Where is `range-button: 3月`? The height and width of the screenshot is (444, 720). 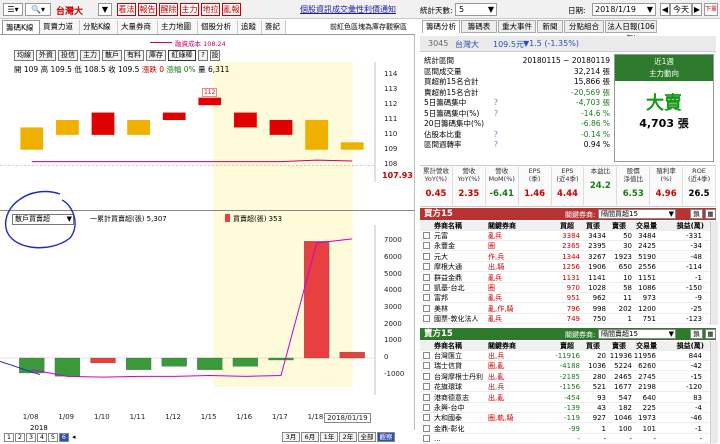
range-button: 3月 is located at coordinates (291, 437).